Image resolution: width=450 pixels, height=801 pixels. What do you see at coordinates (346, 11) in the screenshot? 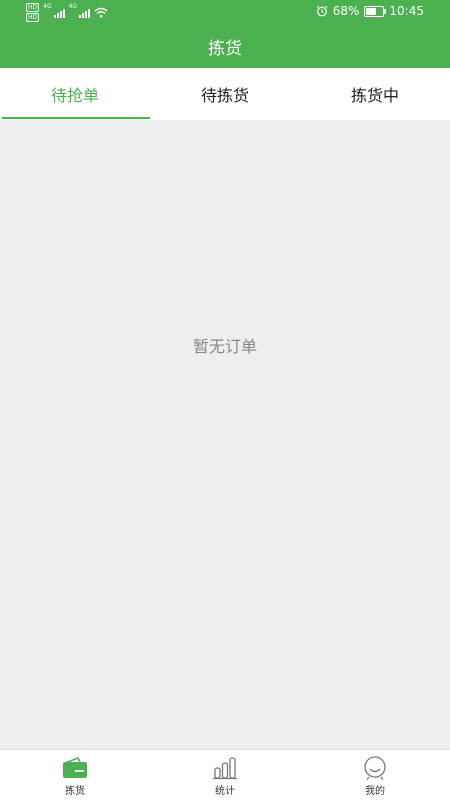
I see `battery-percent: 68%` at bounding box center [346, 11].